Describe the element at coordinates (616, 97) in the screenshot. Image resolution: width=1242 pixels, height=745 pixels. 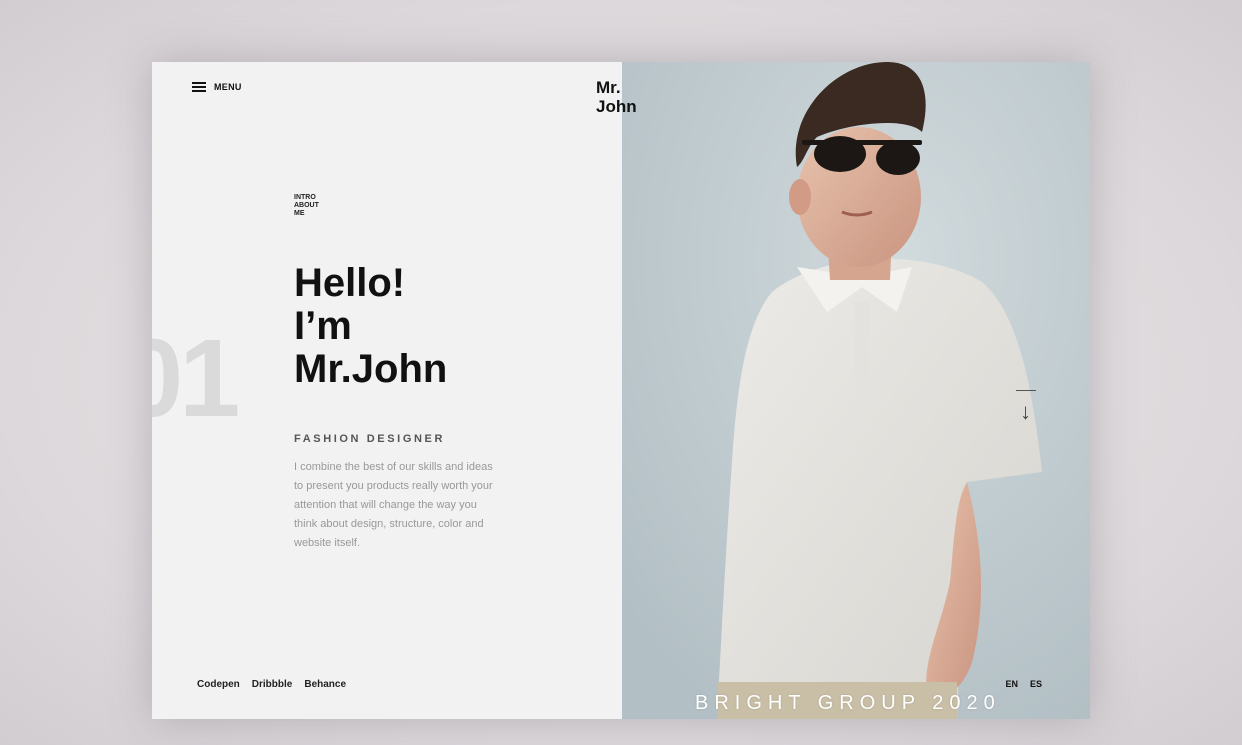
I see `brand-logo: Mr. John` at that location.